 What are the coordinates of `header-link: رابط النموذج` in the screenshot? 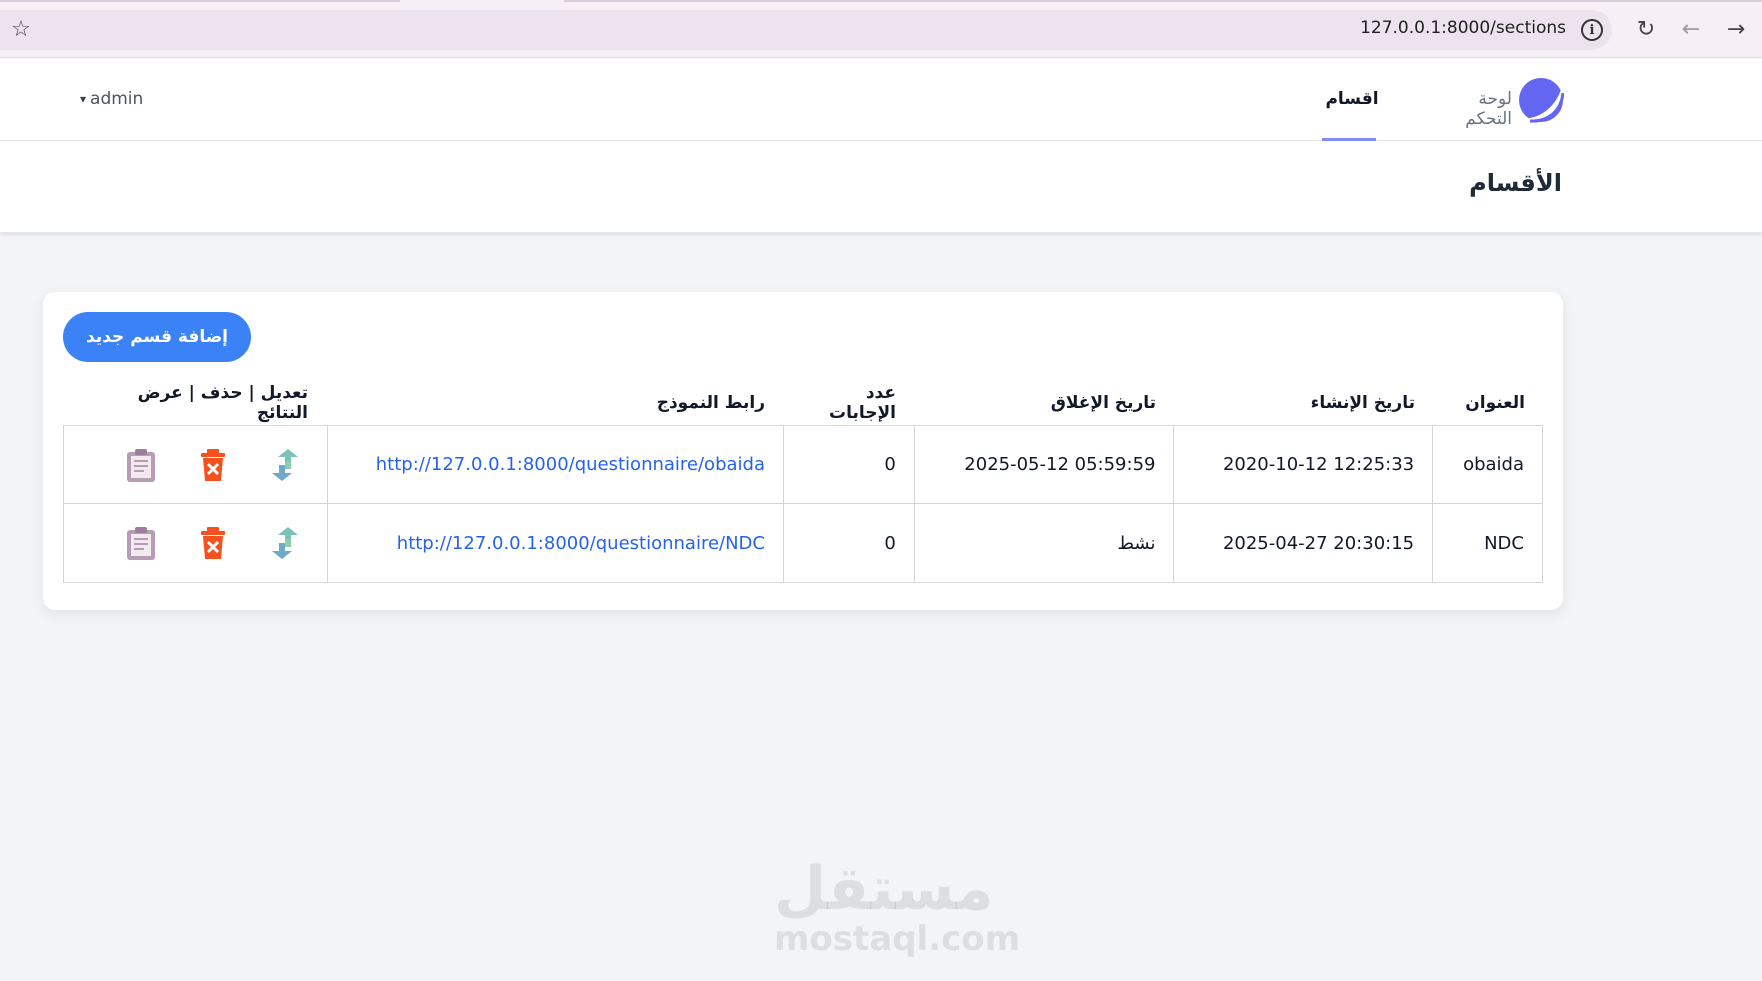 It's located at (710, 402).